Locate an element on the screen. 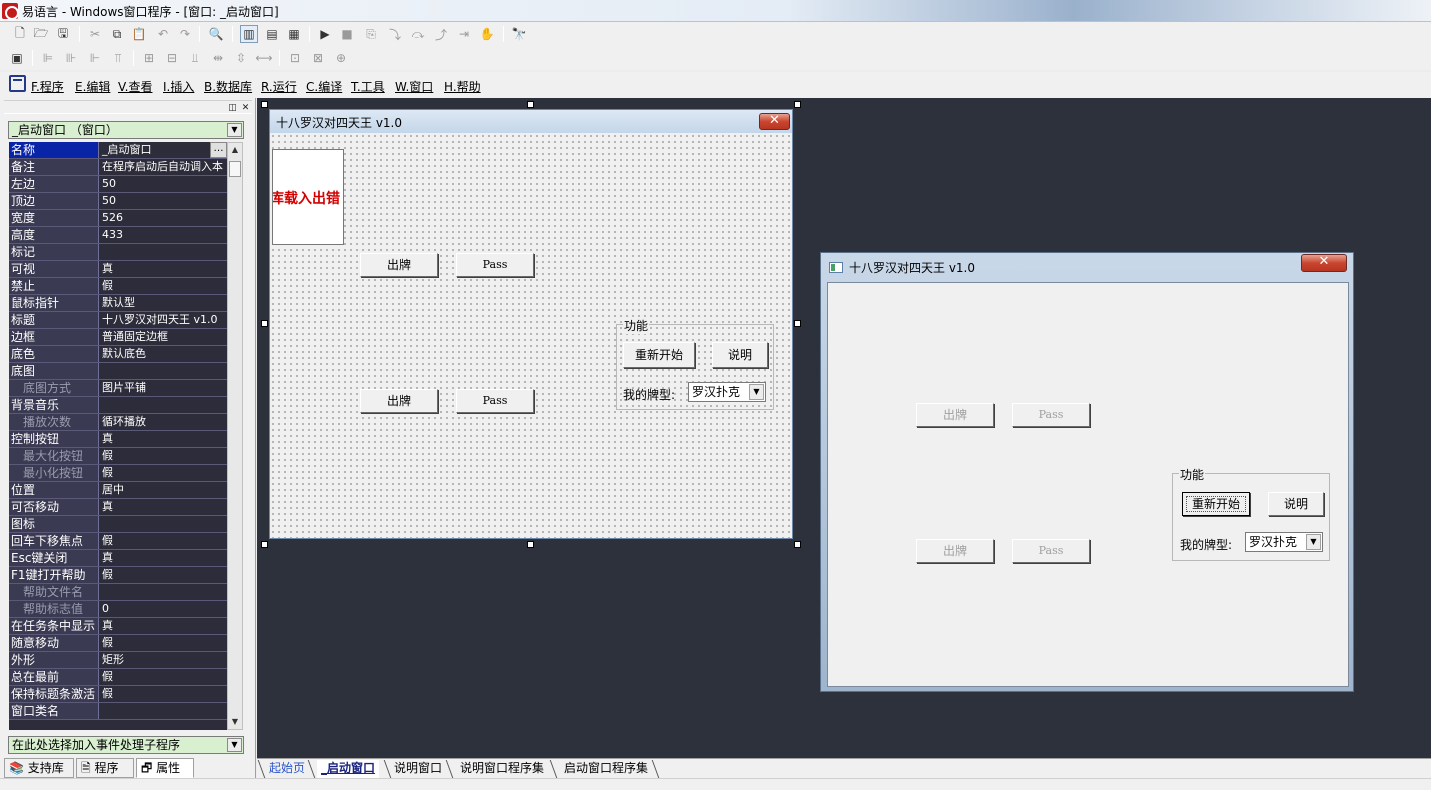 The image size is (1431, 790). property-row: 可视真 is located at coordinates (118, 269).